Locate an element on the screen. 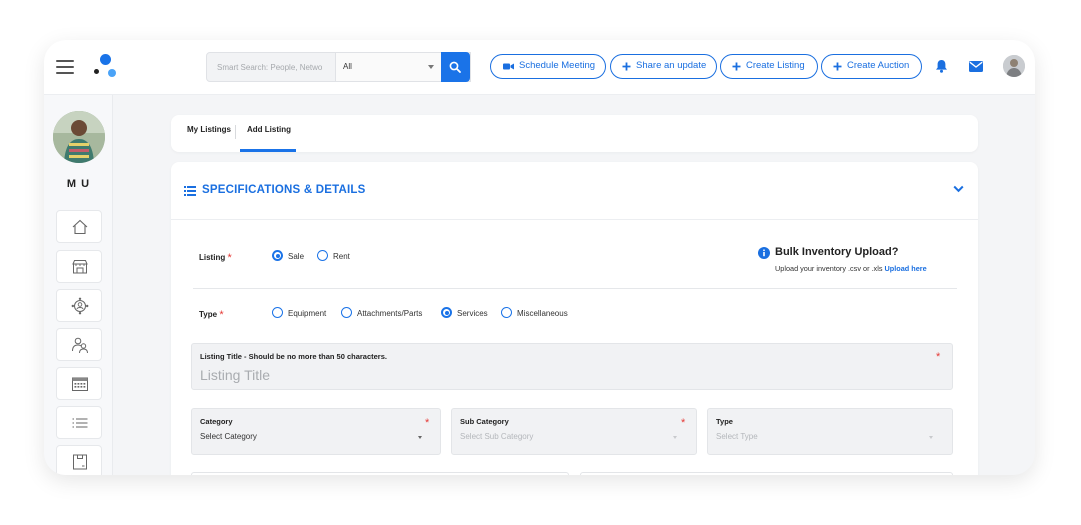  type-select-value: Select Type is located at coordinates (737, 436).